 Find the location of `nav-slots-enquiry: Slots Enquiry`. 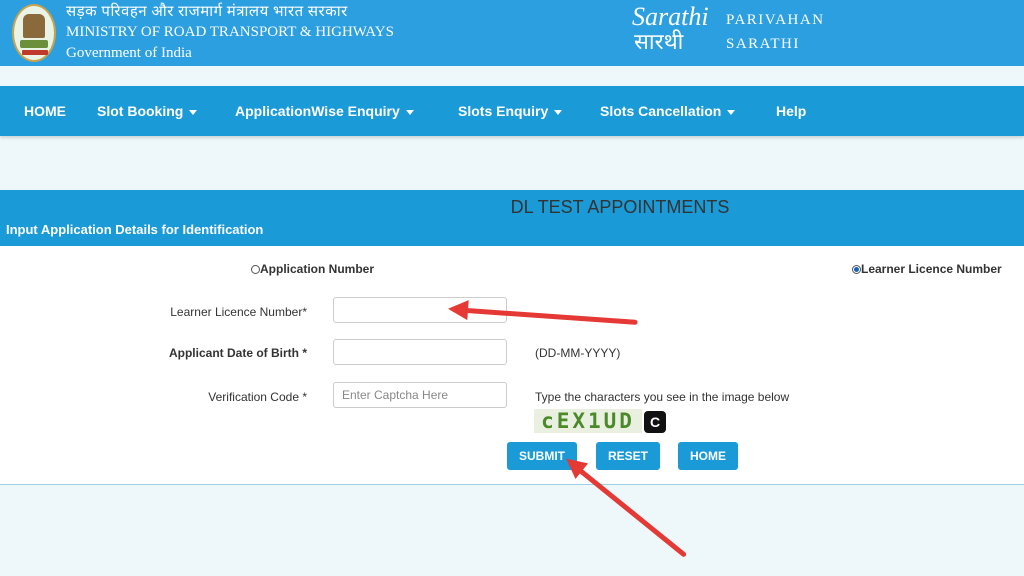

nav-slots-enquiry: Slots Enquiry is located at coordinates (510, 111).